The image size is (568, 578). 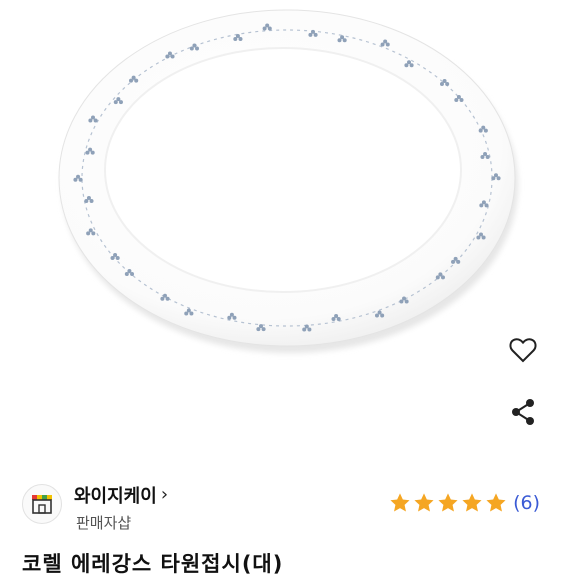 What do you see at coordinates (526, 503) in the screenshot?
I see `review-count: (6)` at bounding box center [526, 503].